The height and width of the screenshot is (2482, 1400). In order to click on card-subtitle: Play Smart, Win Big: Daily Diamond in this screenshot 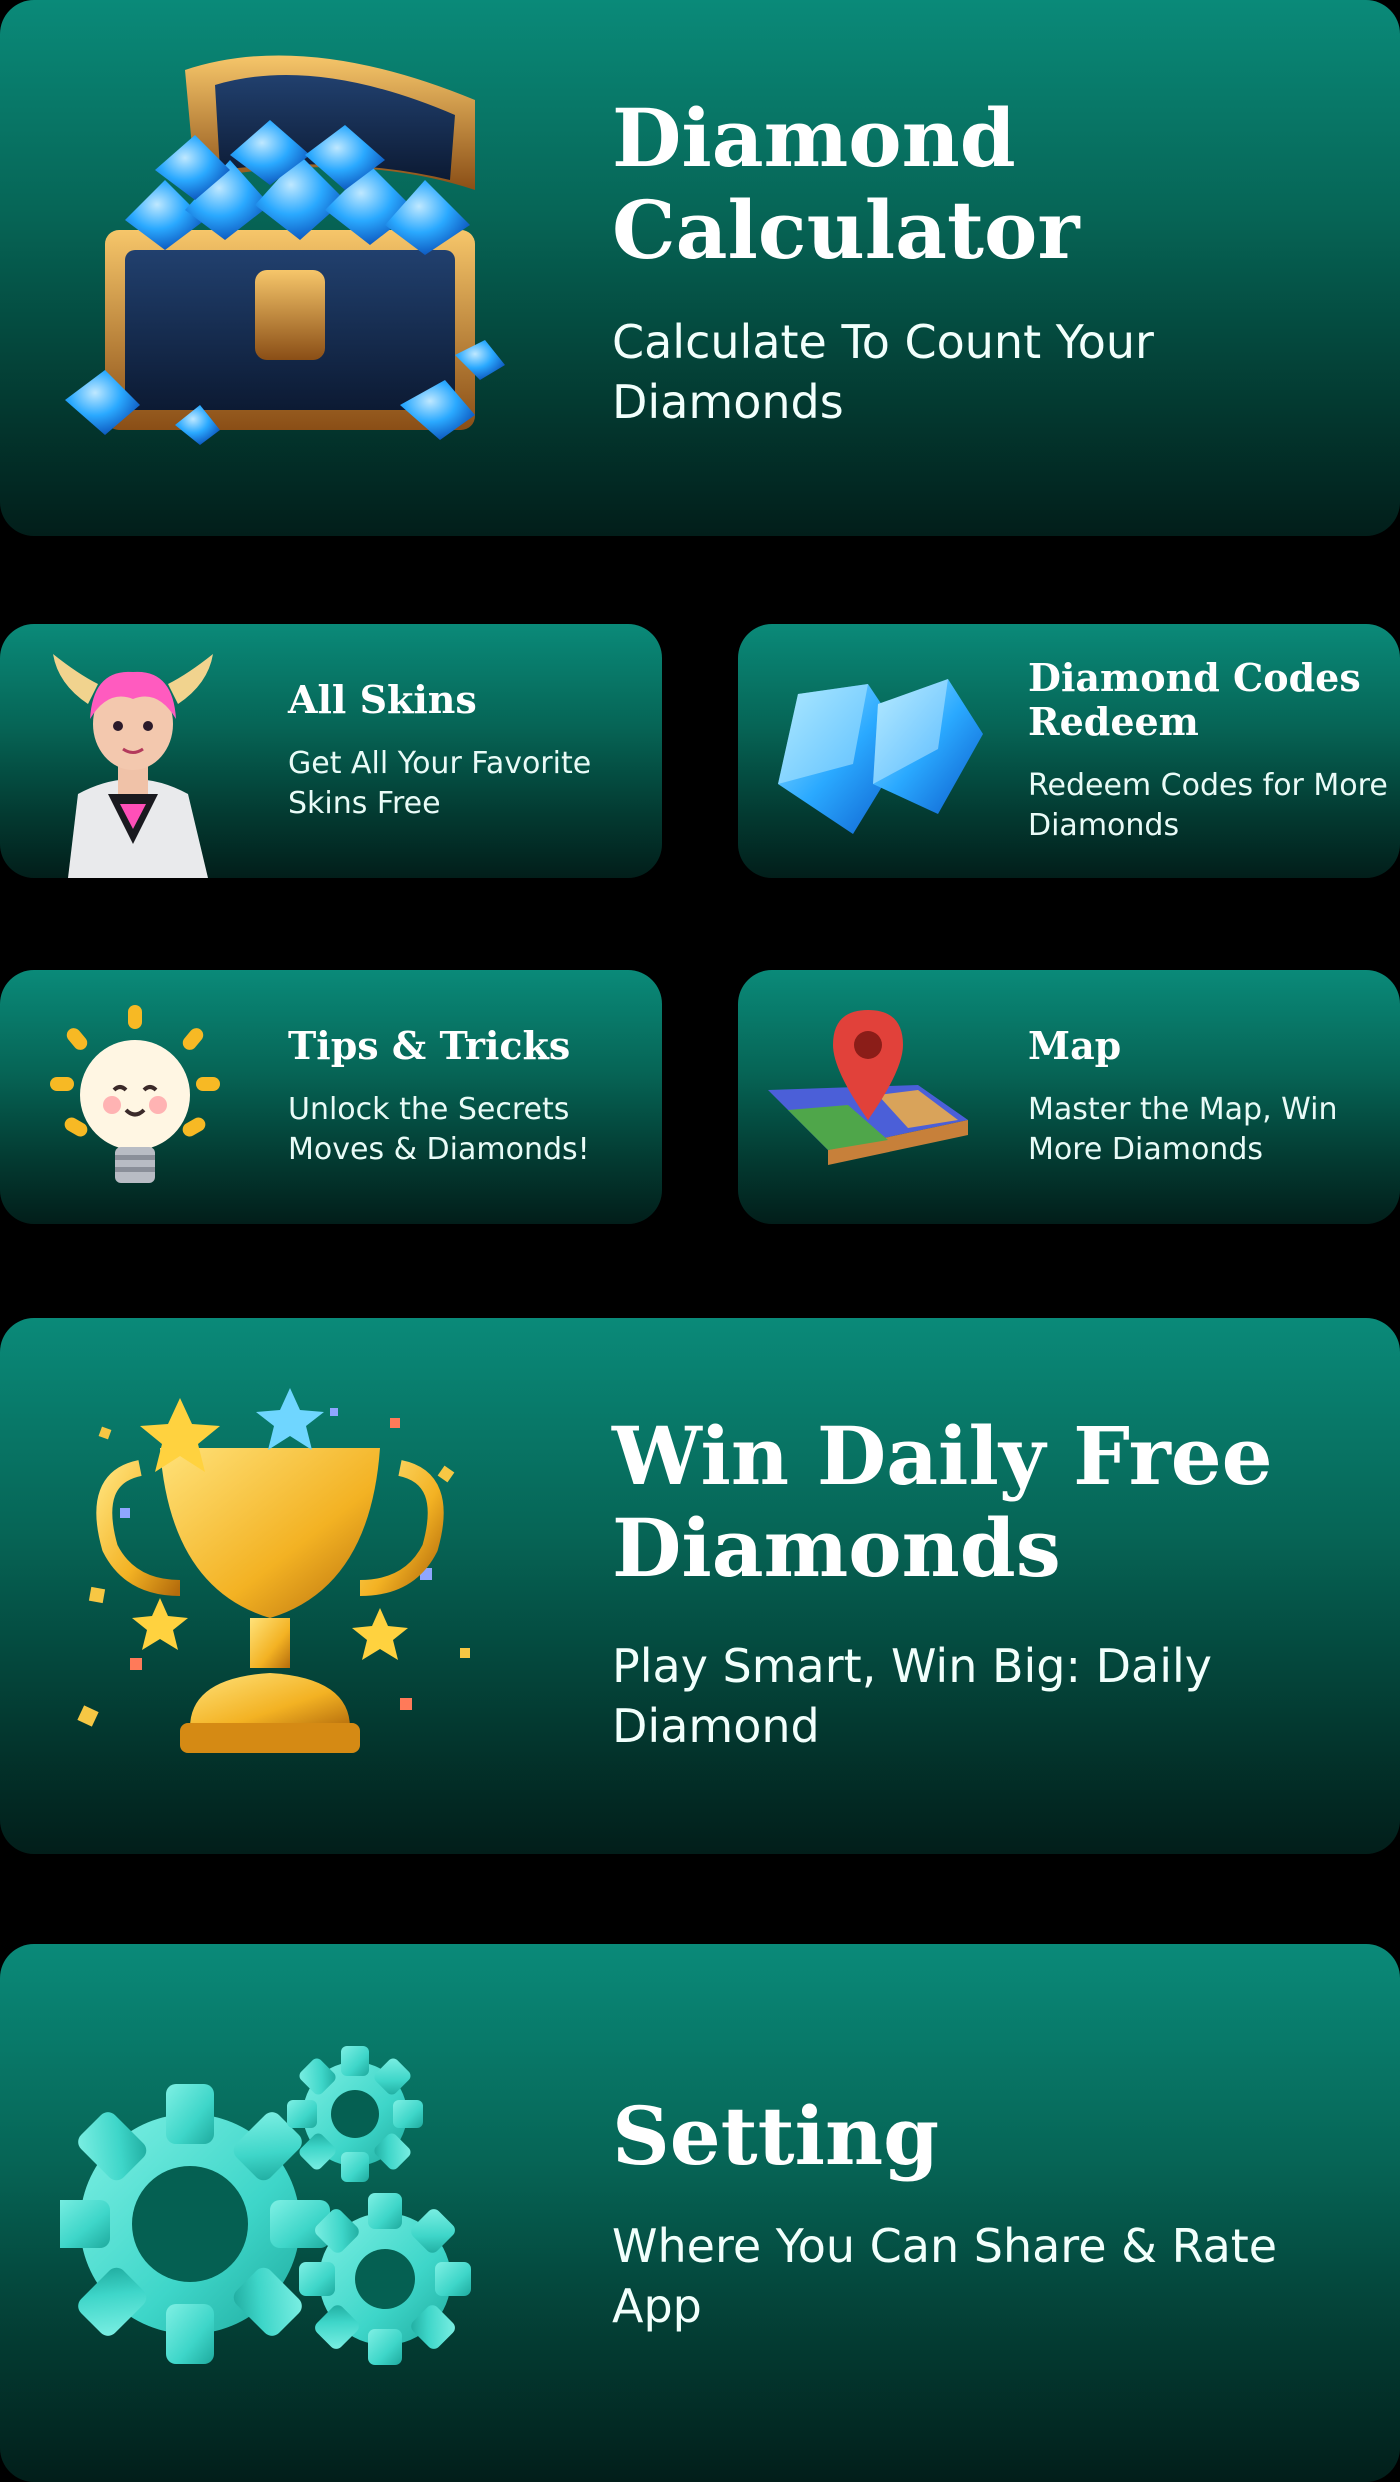, I will do `click(912, 1696)`.